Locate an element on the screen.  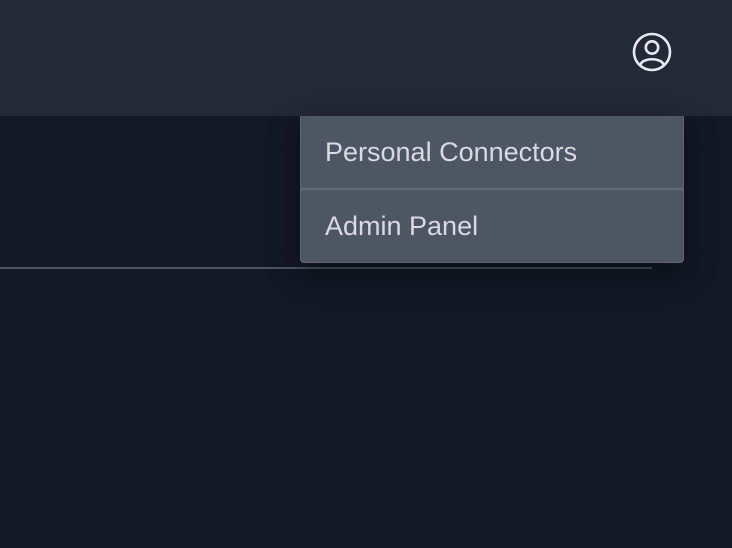
user-circle-icon is located at coordinates (652, 52).